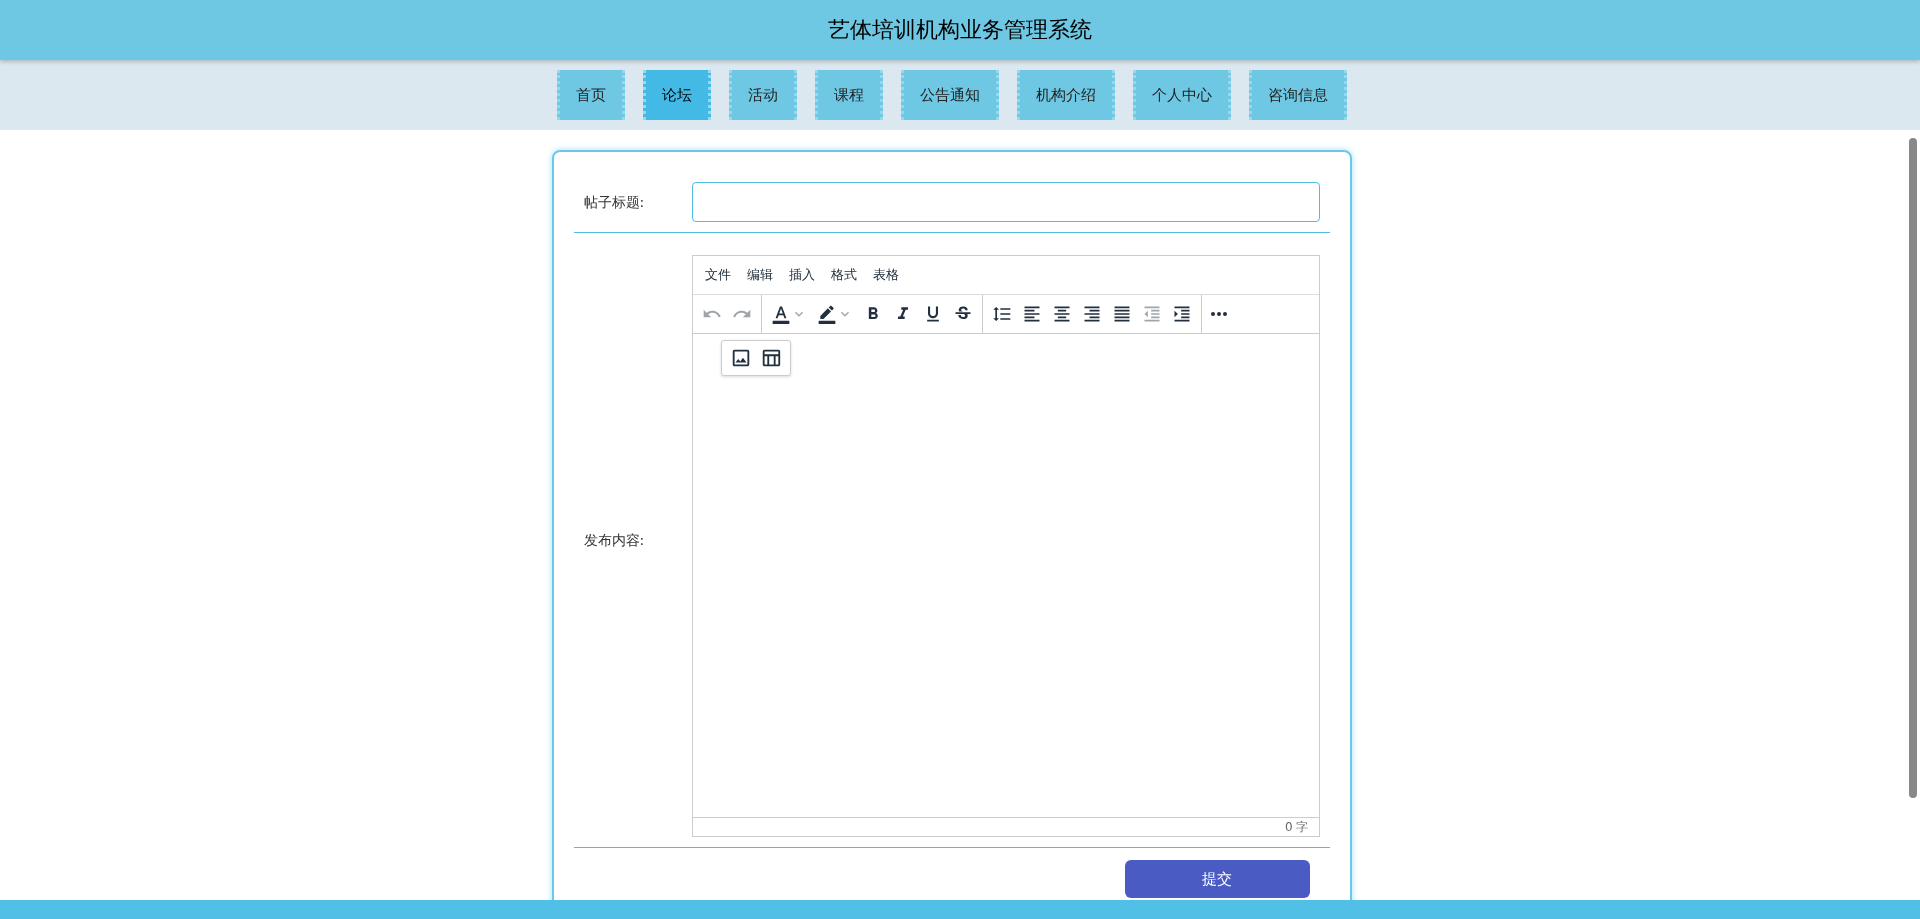 Image resolution: width=1920 pixels, height=919 pixels. Describe the element at coordinates (1065, 95) in the screenshot. I see `nav-tab: 机构介绍` at that location.